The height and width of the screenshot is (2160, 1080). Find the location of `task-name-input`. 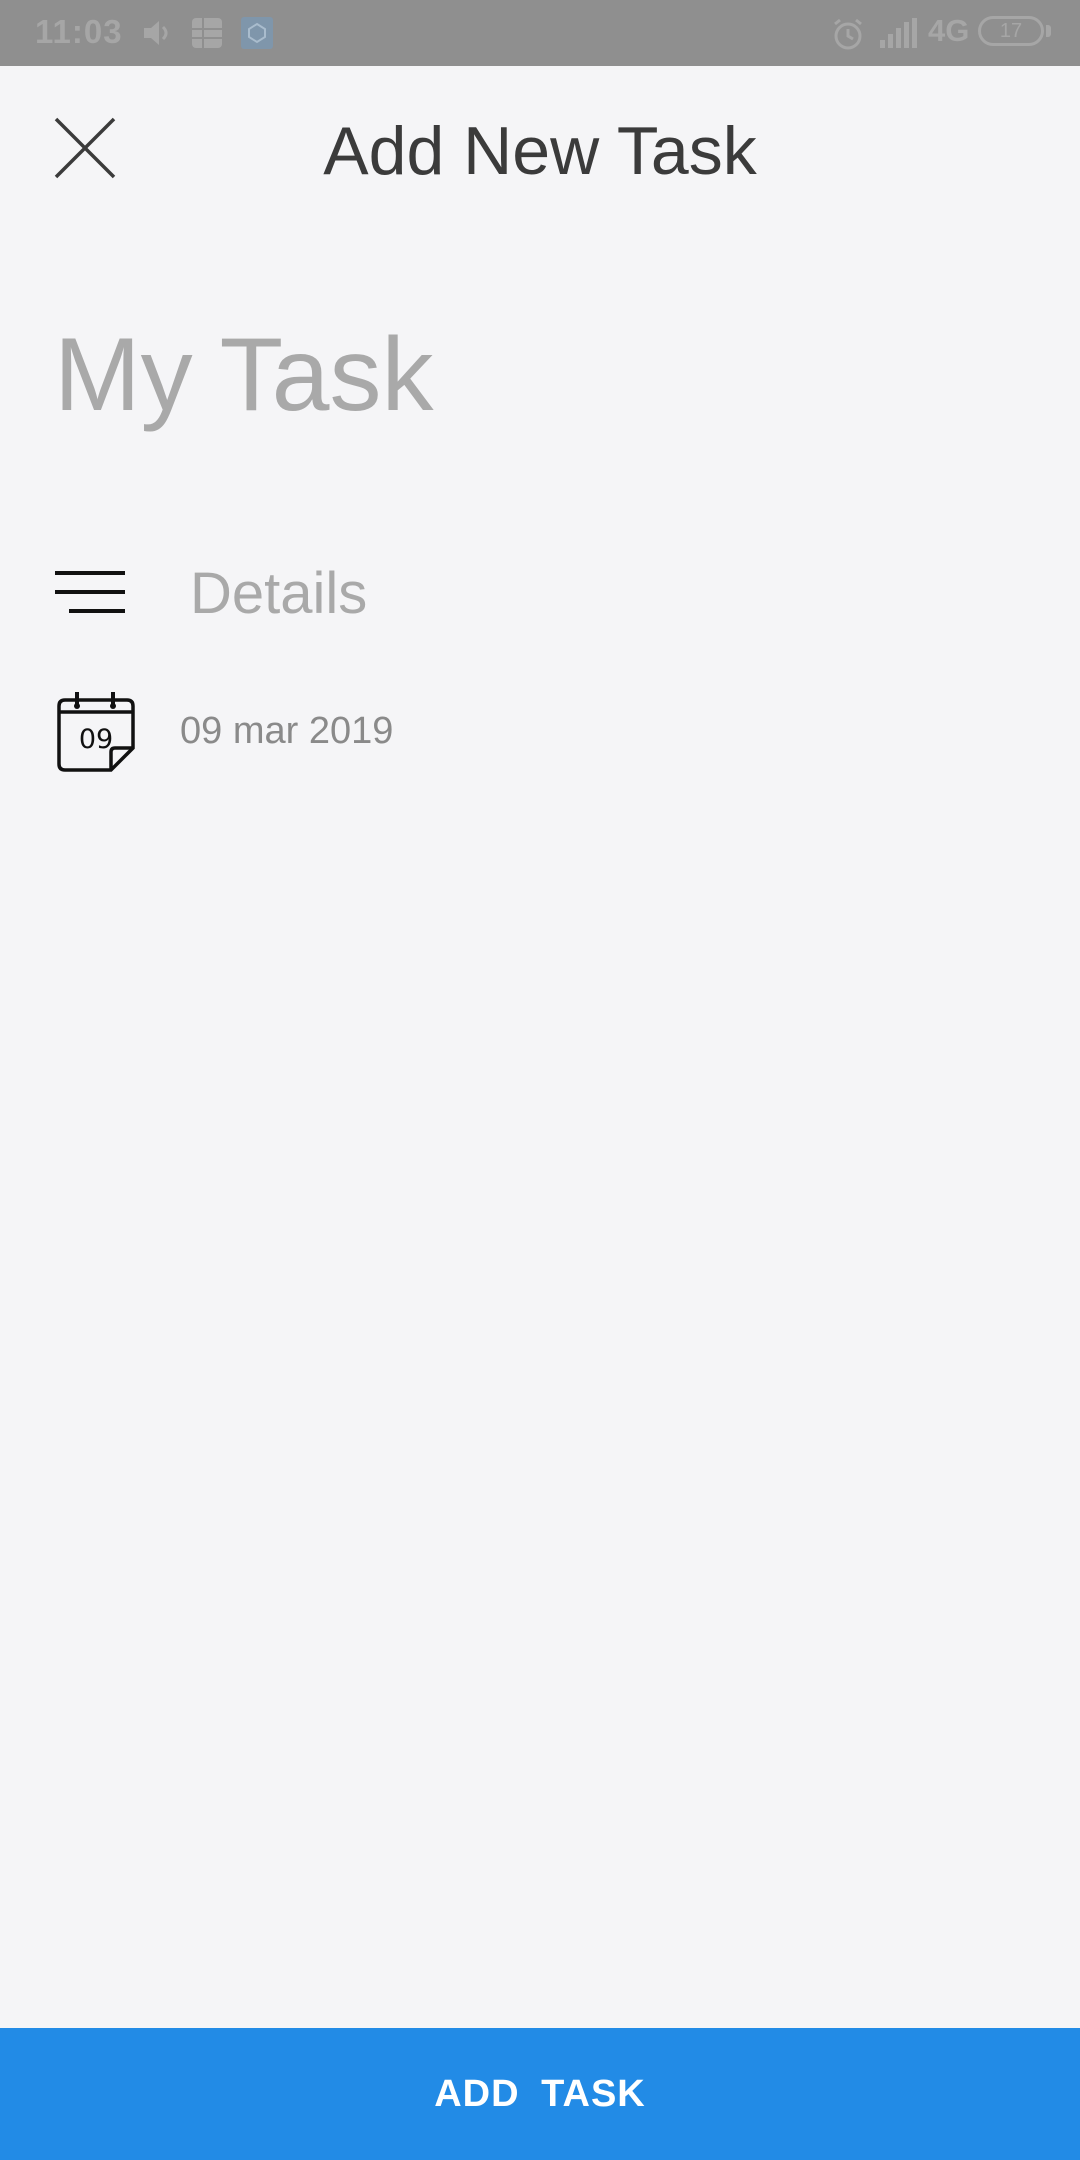

task-name-input is located at coordinates (534, 375).